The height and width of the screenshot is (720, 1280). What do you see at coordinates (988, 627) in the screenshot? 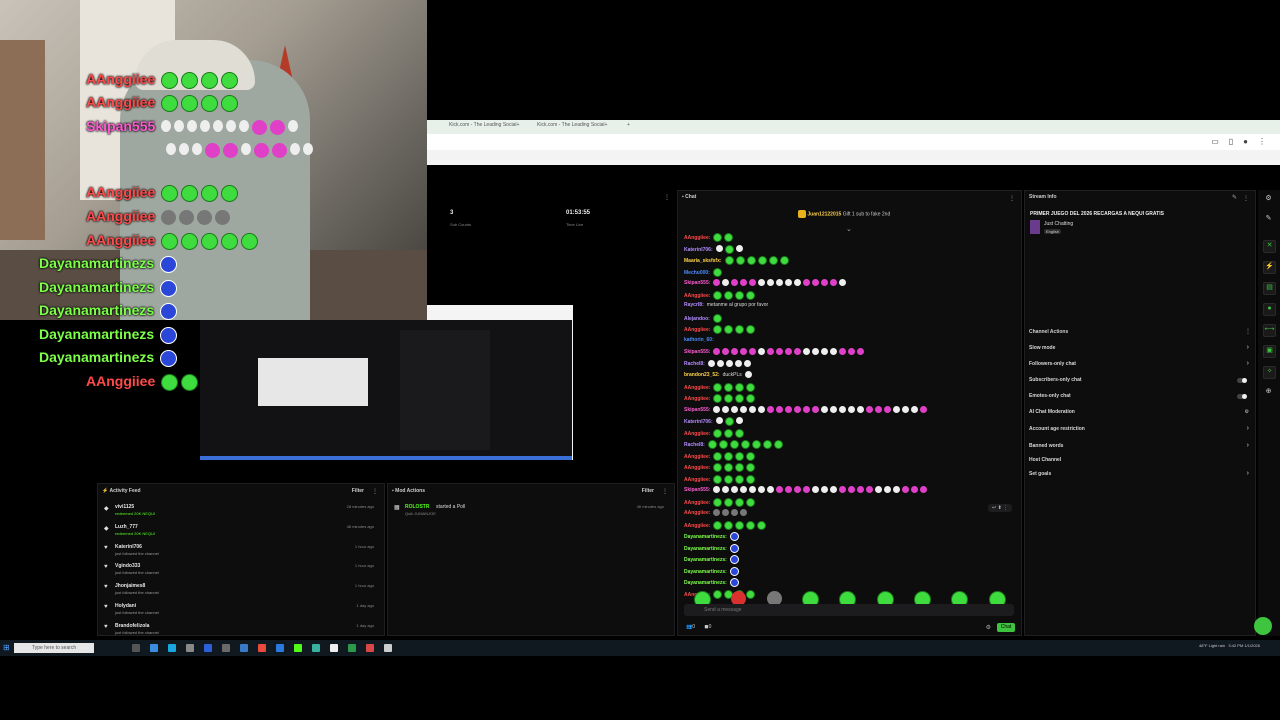
I see `chat-settings-icon: ⚙` at bounding box center [988, 627].